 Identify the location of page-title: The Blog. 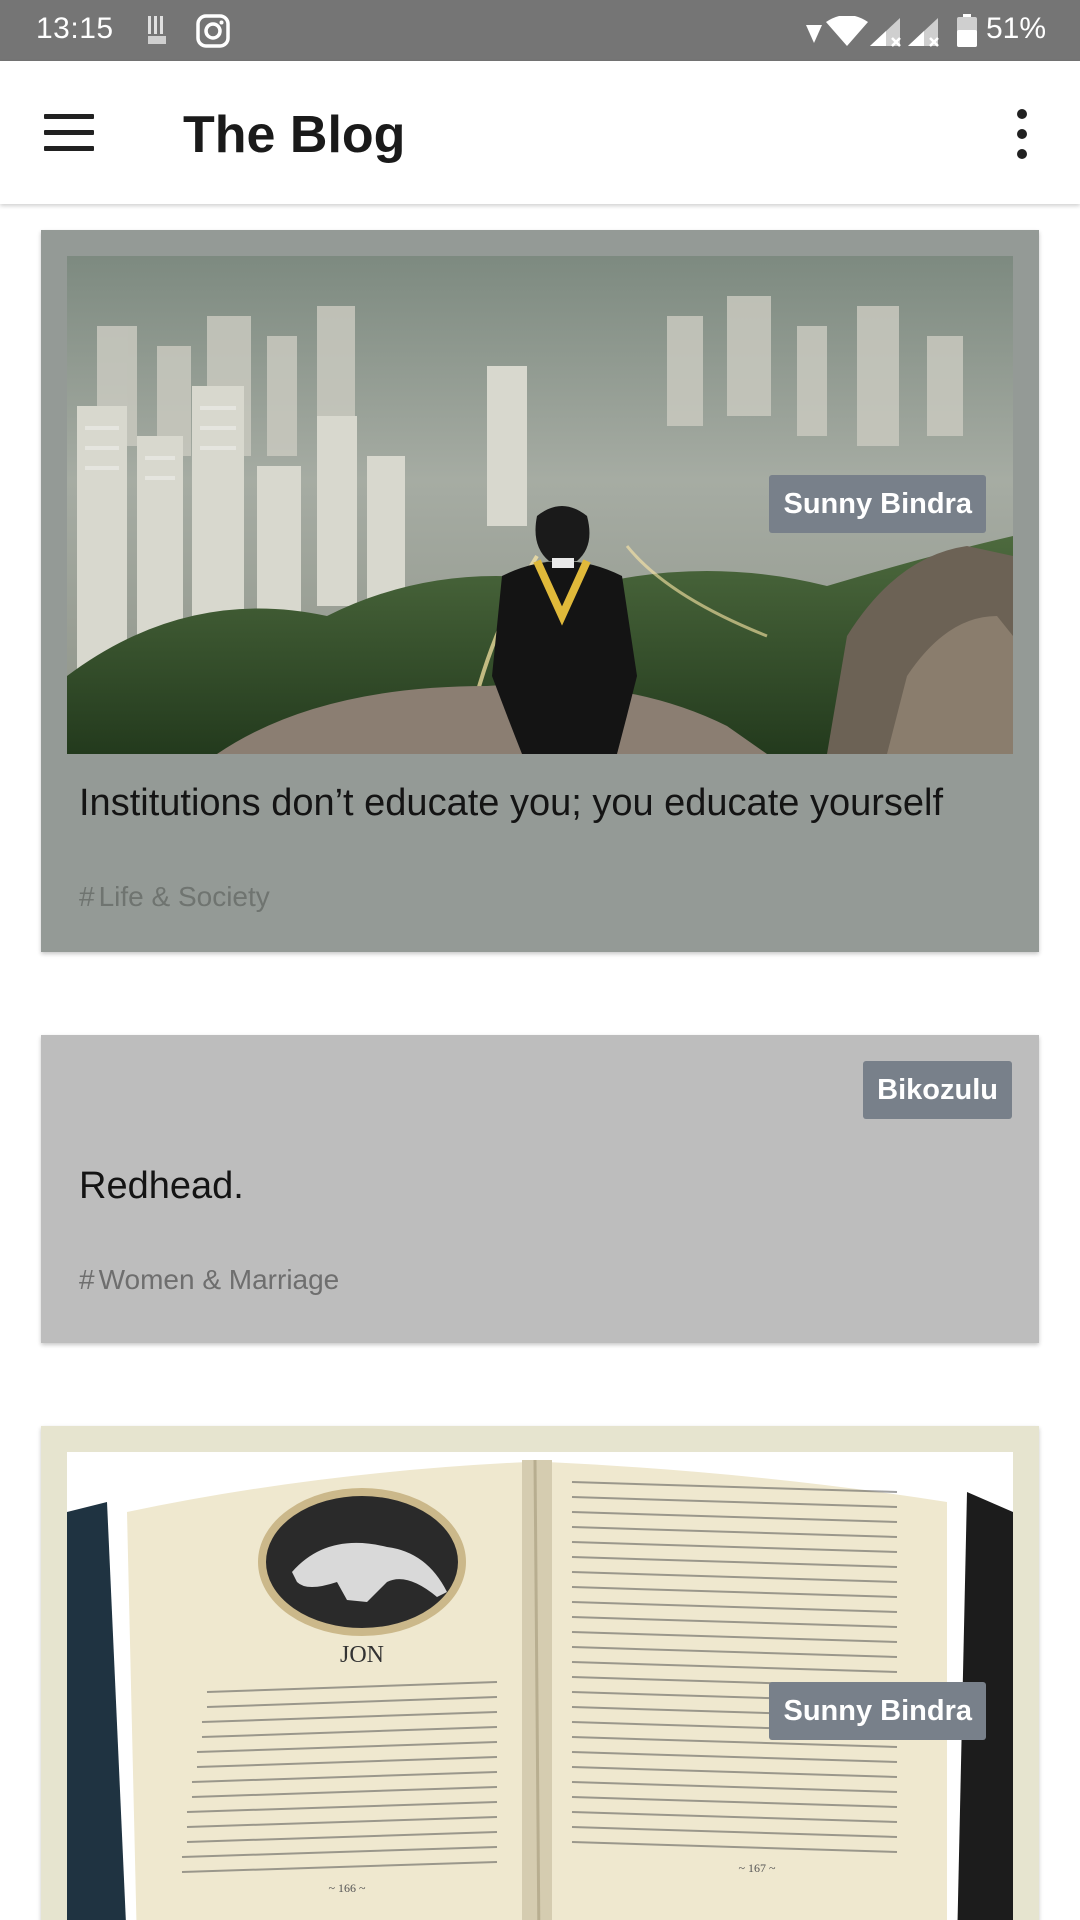
(294, 135).